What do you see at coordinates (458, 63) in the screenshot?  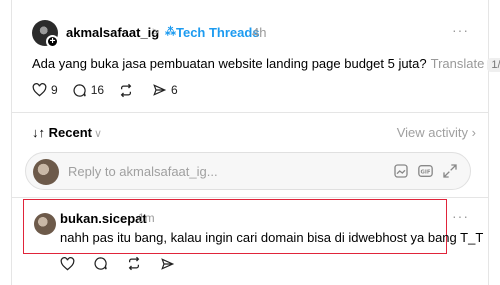 I see `translate-link: Translate` at bounding box center [458, 63].